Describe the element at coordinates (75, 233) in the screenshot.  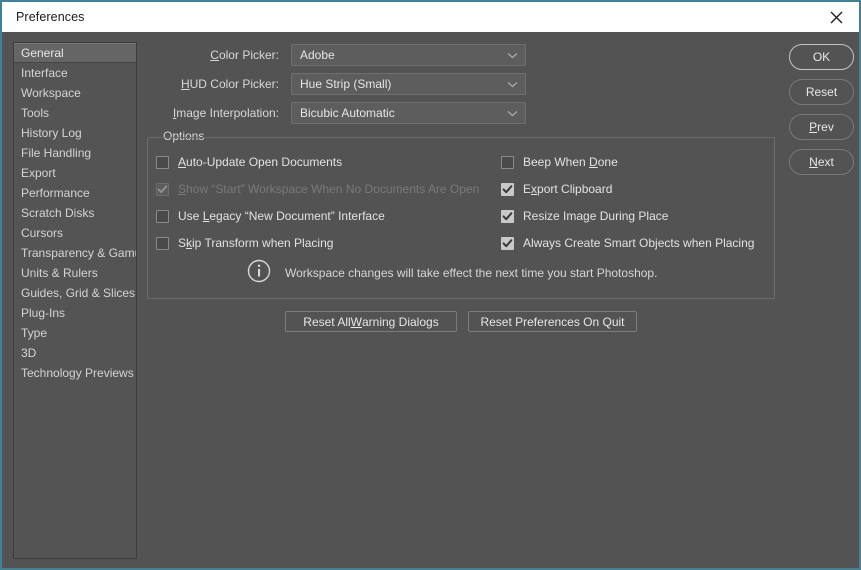
I see `sidebar-item-cursors: Cursors` at that location.